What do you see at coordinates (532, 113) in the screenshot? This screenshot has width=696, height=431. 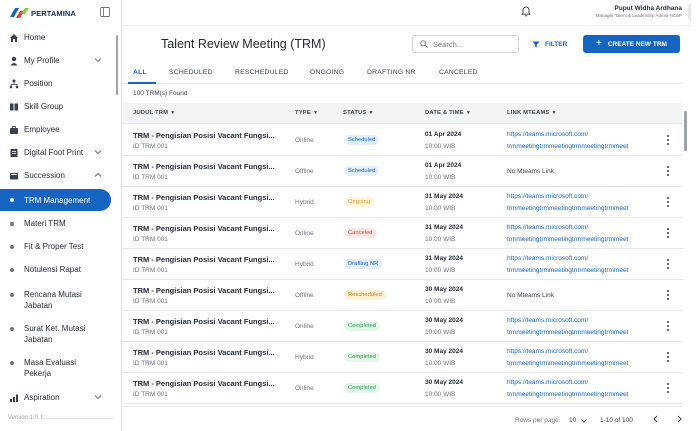 I see `column-header-link: LINK MTEAMS ▼` at bounding box center [532, 113].